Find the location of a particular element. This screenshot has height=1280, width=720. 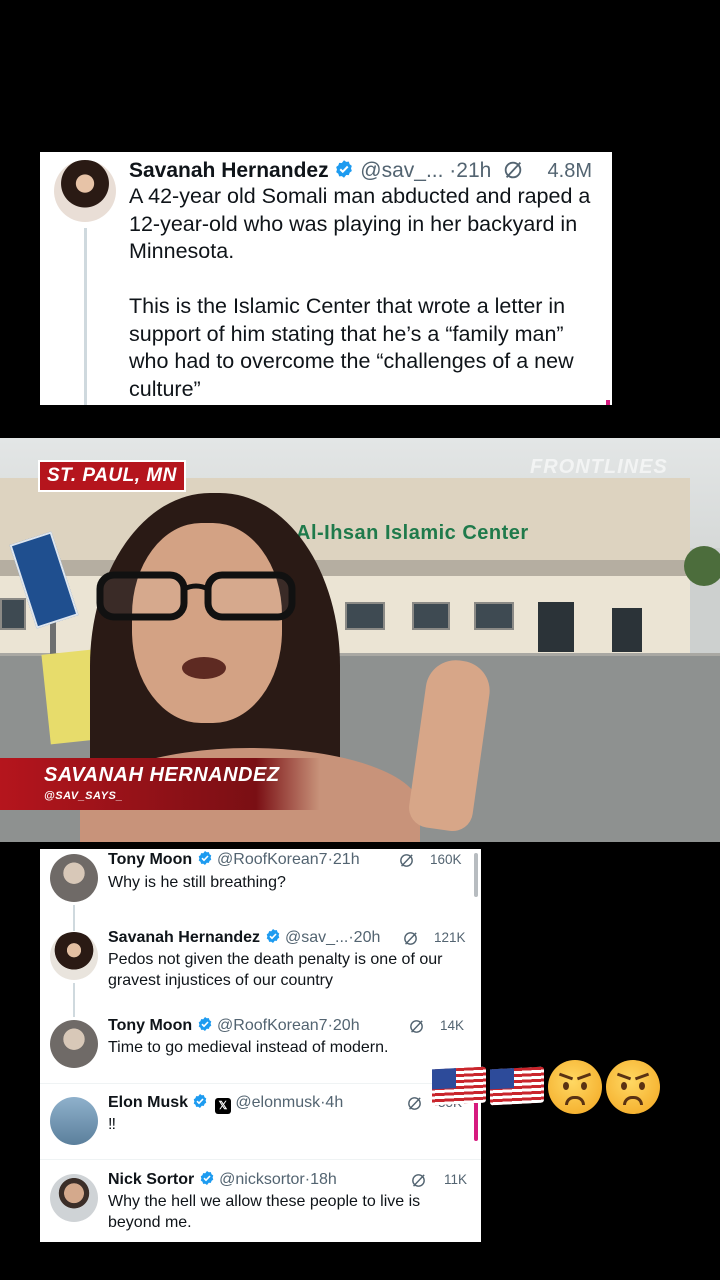

author-avatar is located at coordinates (85, 191).